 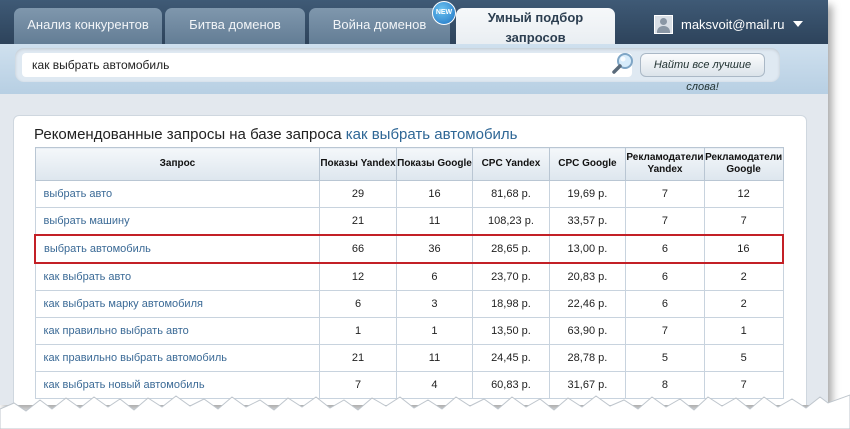 I want to click on tab-label: Анализ конкурентов, so click(x=88, y=24).